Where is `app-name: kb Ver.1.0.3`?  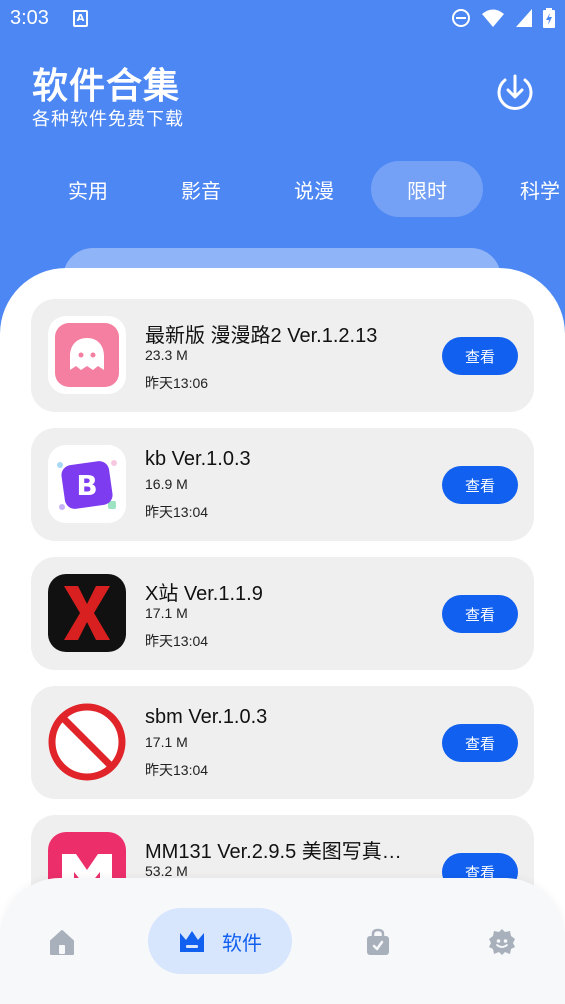
app-name: kb Ver.1.0.3 is located at coordinates (198, 459).